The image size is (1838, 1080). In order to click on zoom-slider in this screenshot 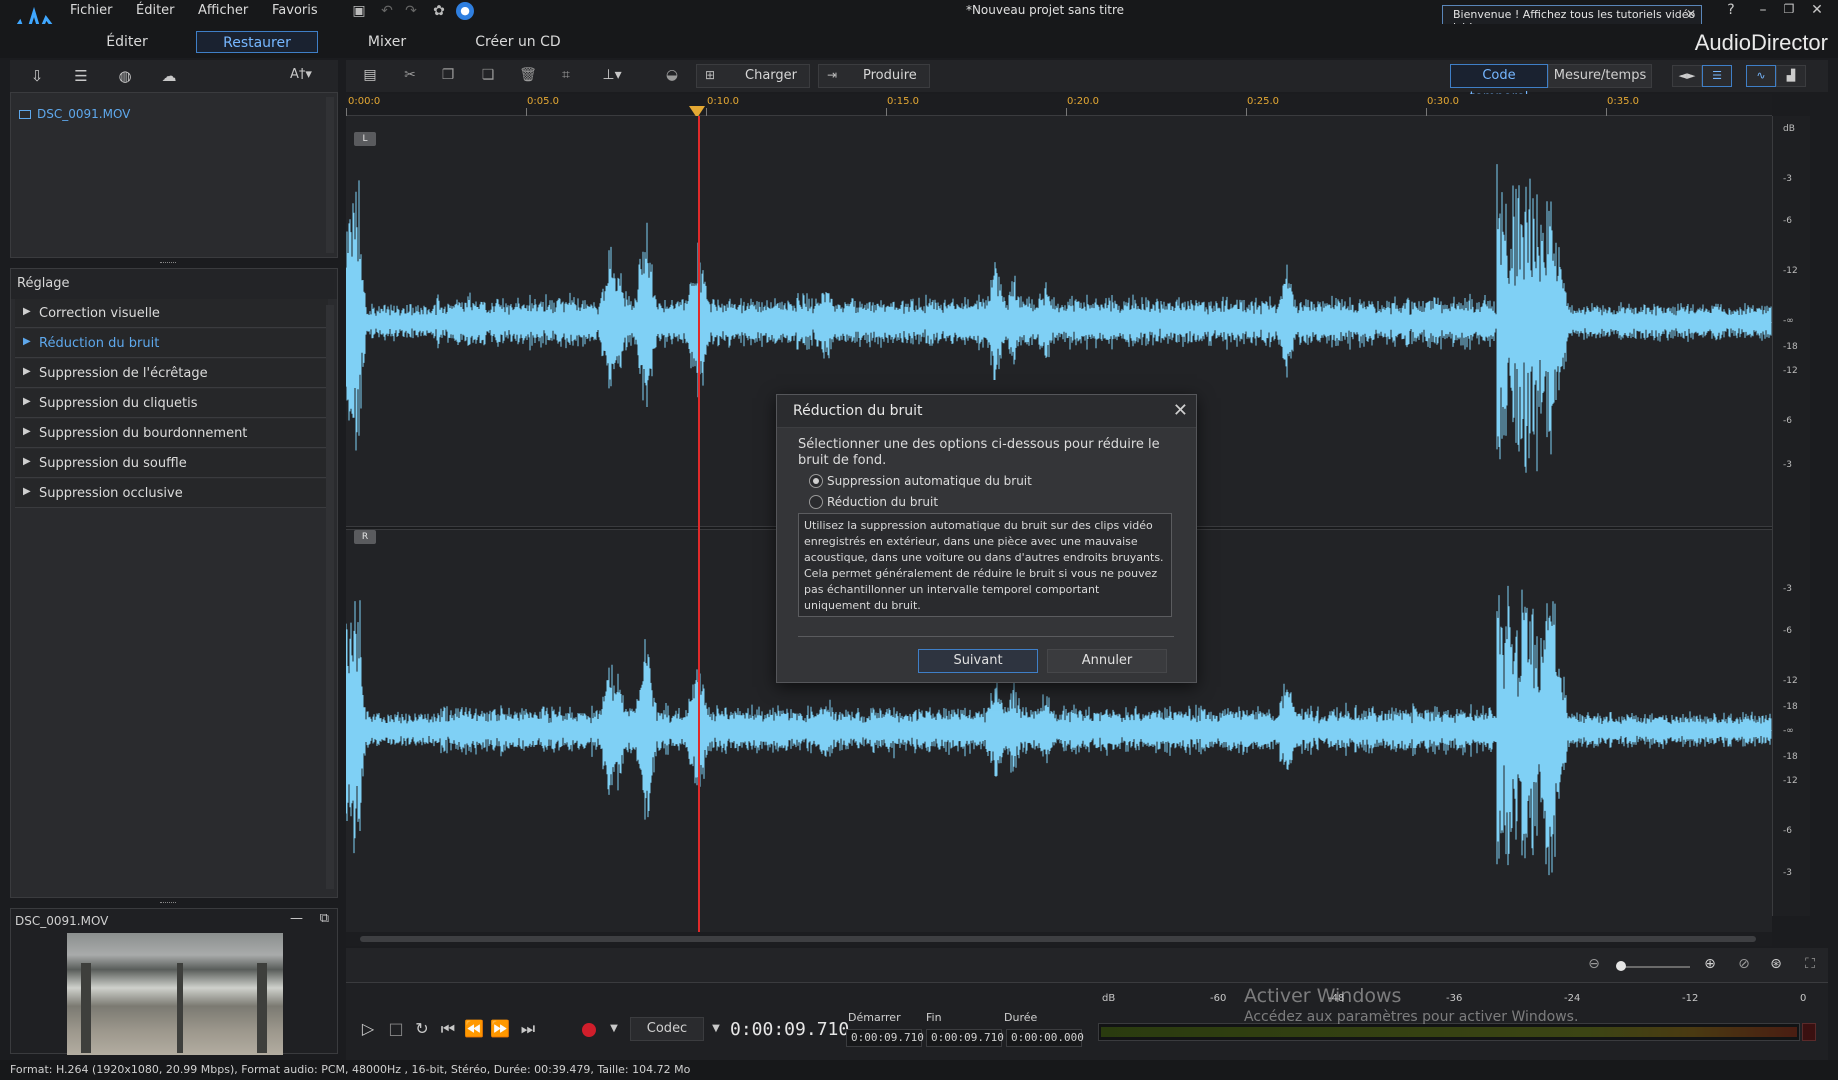, I will do `click(1655, 967)`.